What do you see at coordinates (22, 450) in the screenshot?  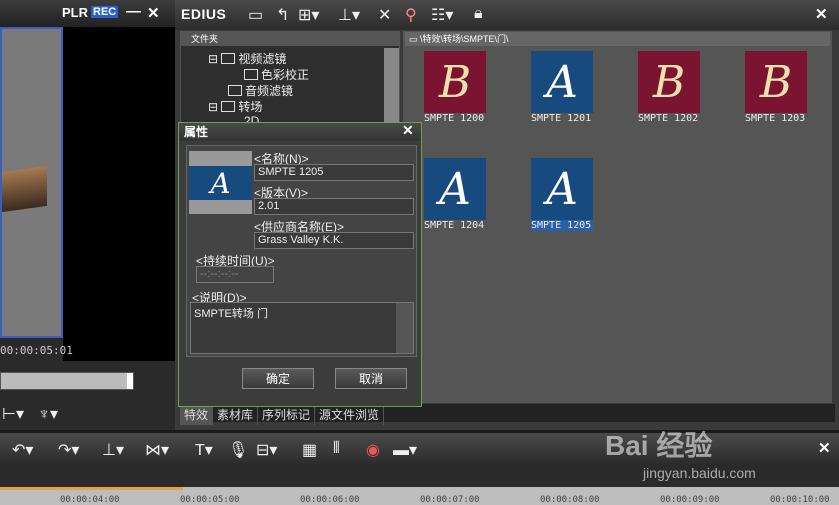 I see `undo-icon: ↶▾` at bounding box center [22, 450].